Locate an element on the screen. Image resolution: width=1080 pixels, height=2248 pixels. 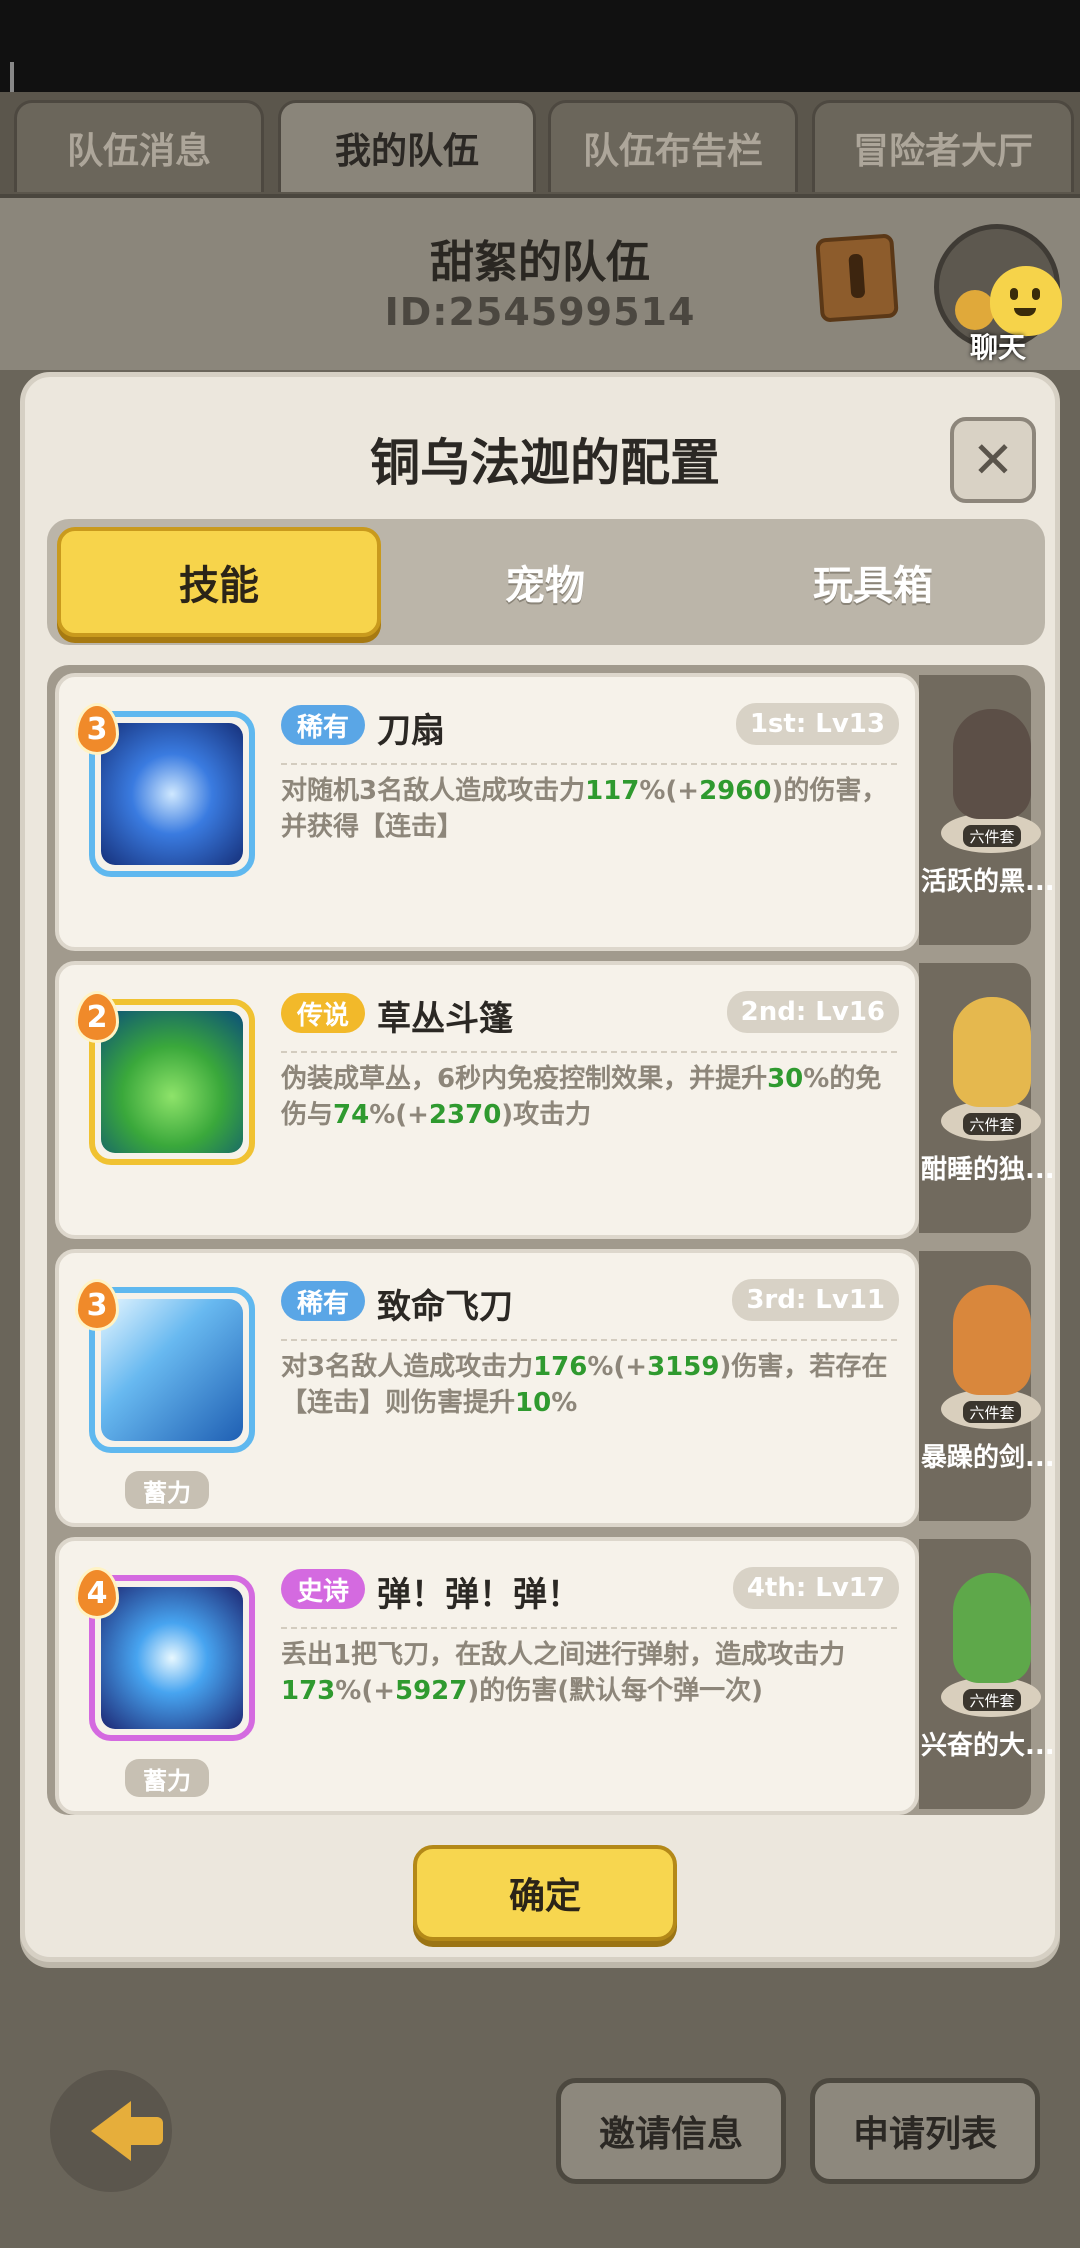
desc-part: )的伤害(默认每个弹一次) is located at coordinates (615, 1691).